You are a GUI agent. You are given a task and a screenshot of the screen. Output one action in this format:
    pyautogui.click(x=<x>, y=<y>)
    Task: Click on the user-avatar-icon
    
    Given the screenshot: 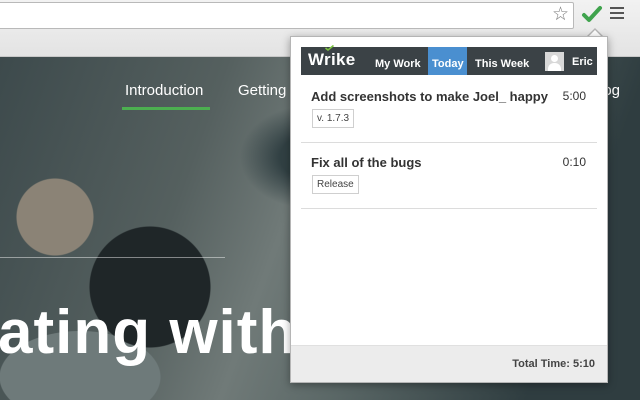 What is the action you would take?
    pyautogui.click(x=554, y=61)
    